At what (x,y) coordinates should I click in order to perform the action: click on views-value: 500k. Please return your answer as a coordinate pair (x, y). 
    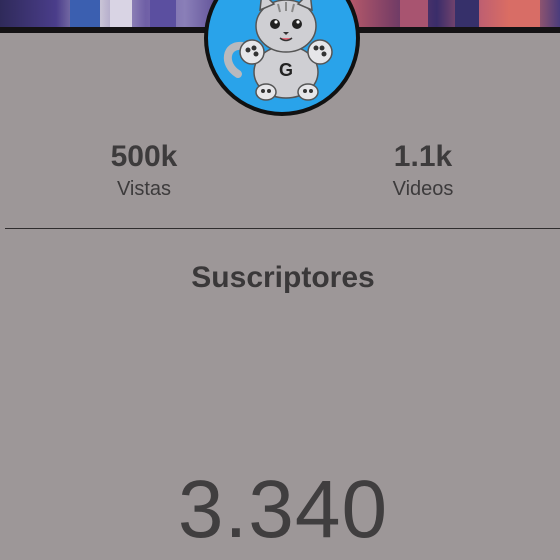
    Looking at the image, I should click on (144, 156).